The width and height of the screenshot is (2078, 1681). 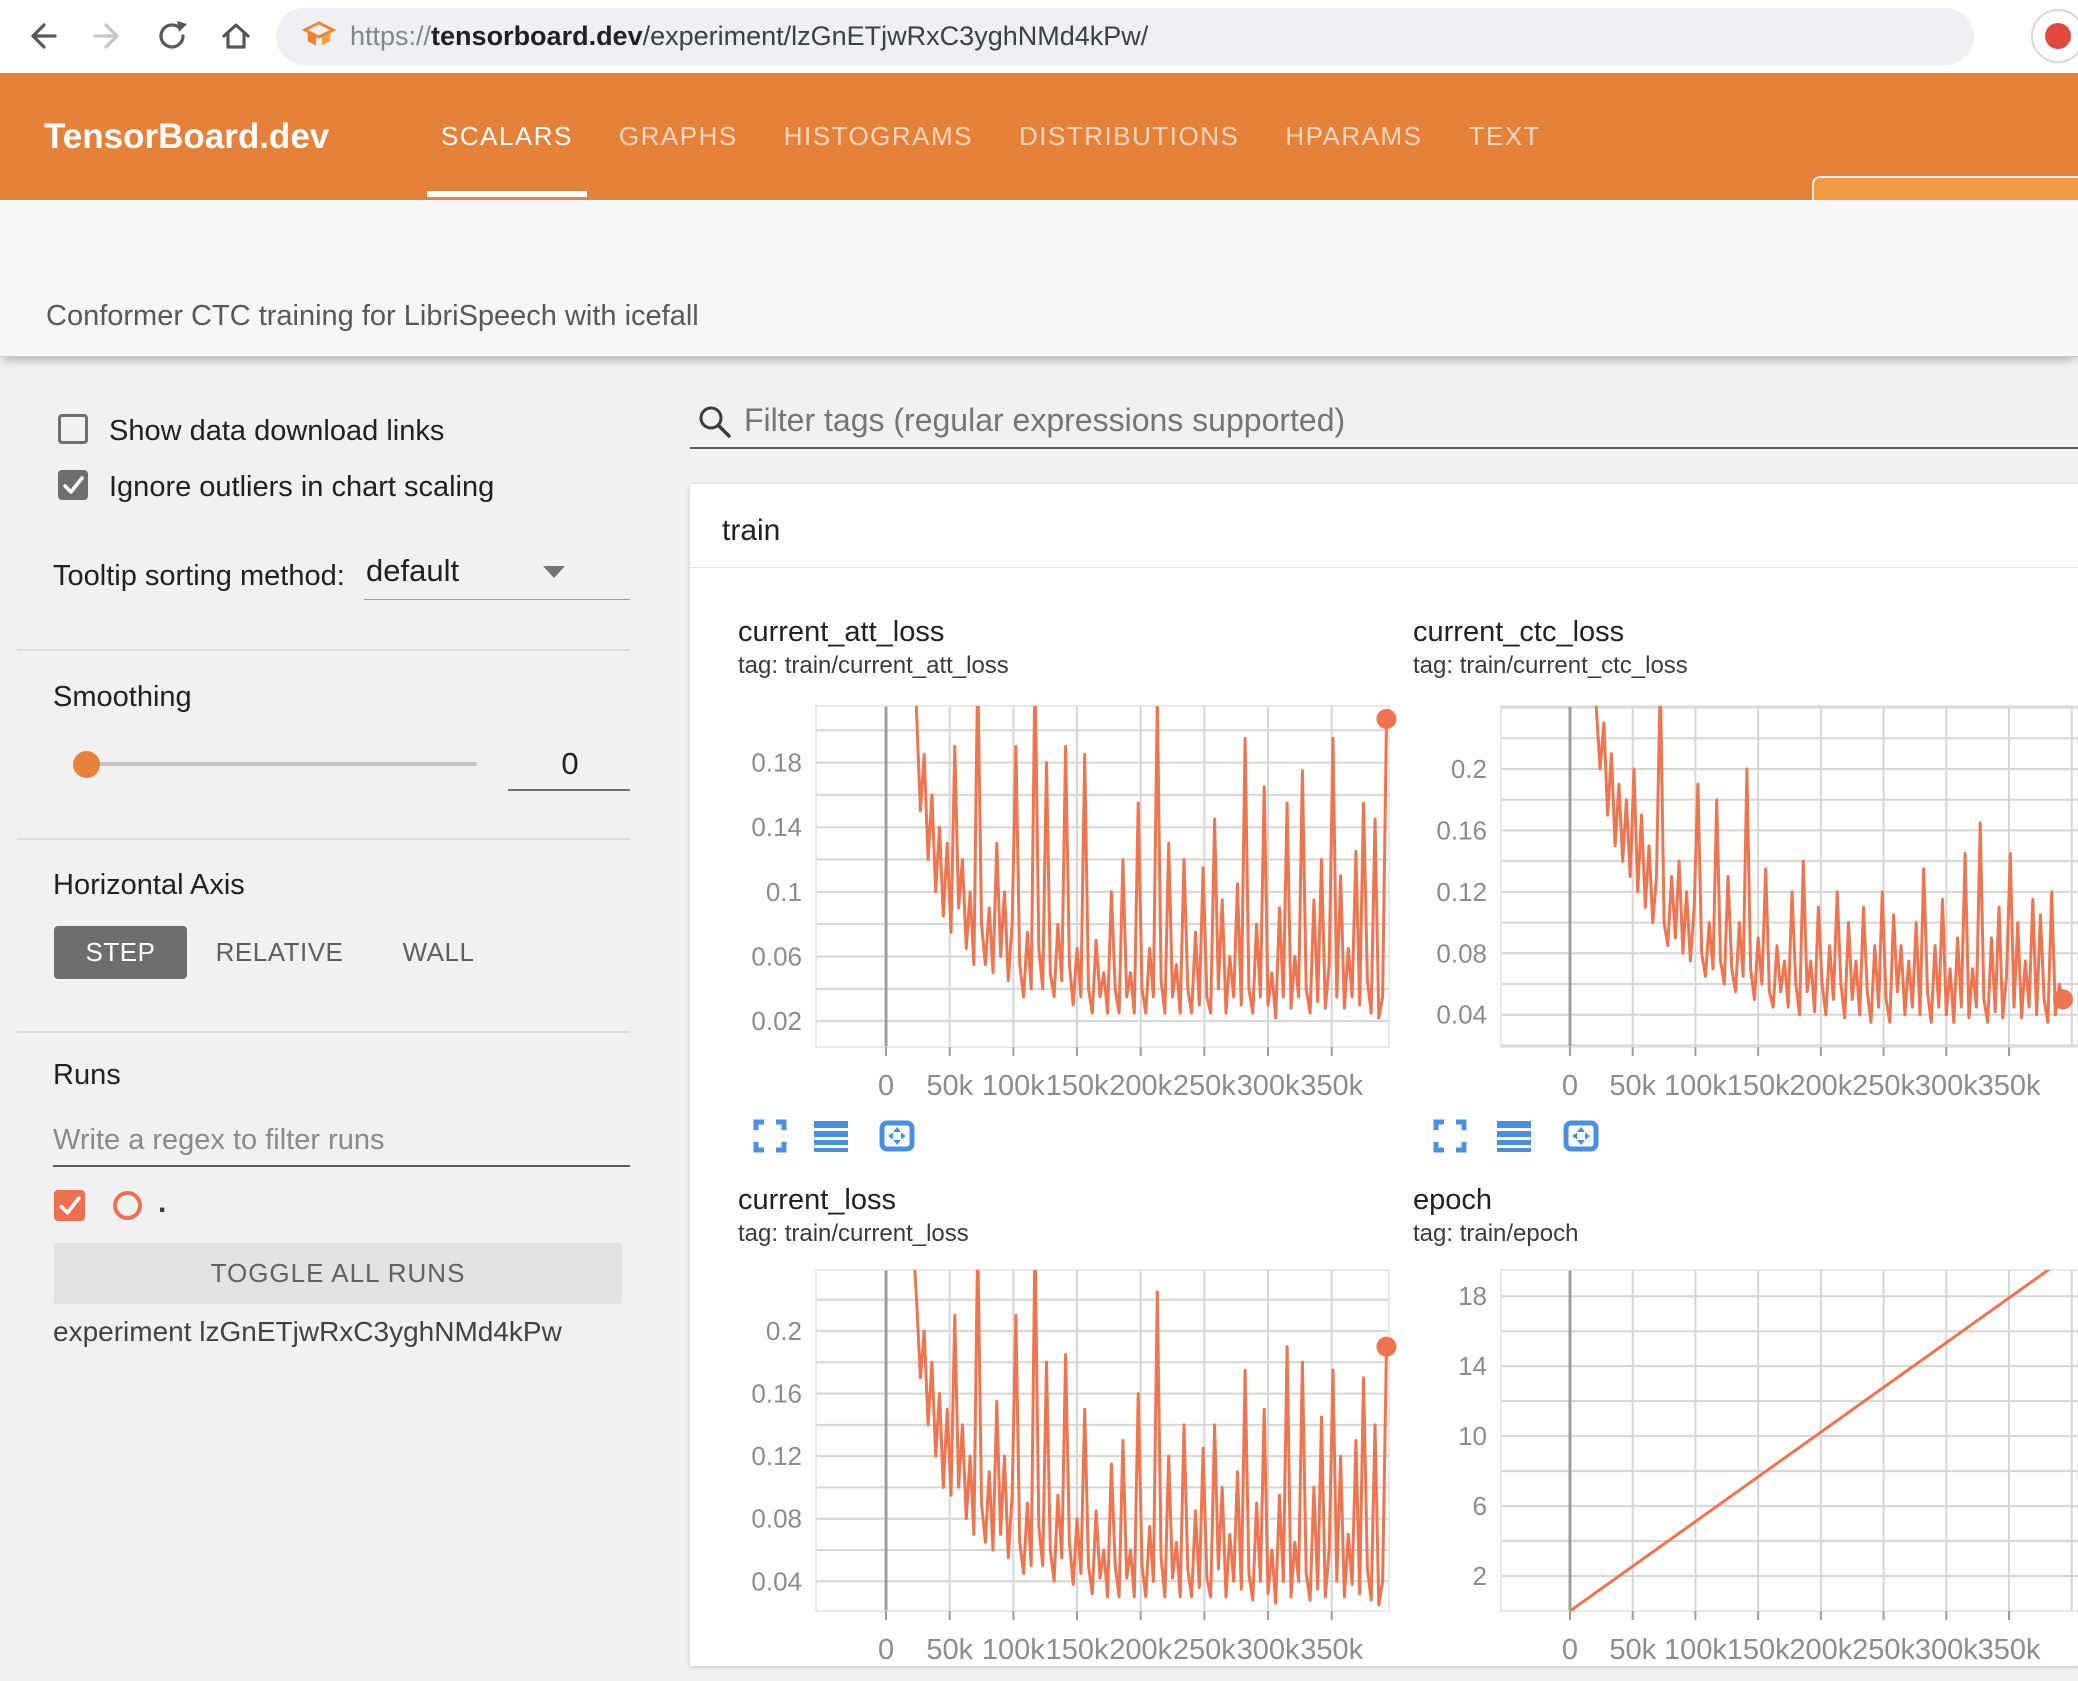 I want to click on chart-title-current-loss: current_loss, so click(x=817, y=1200).